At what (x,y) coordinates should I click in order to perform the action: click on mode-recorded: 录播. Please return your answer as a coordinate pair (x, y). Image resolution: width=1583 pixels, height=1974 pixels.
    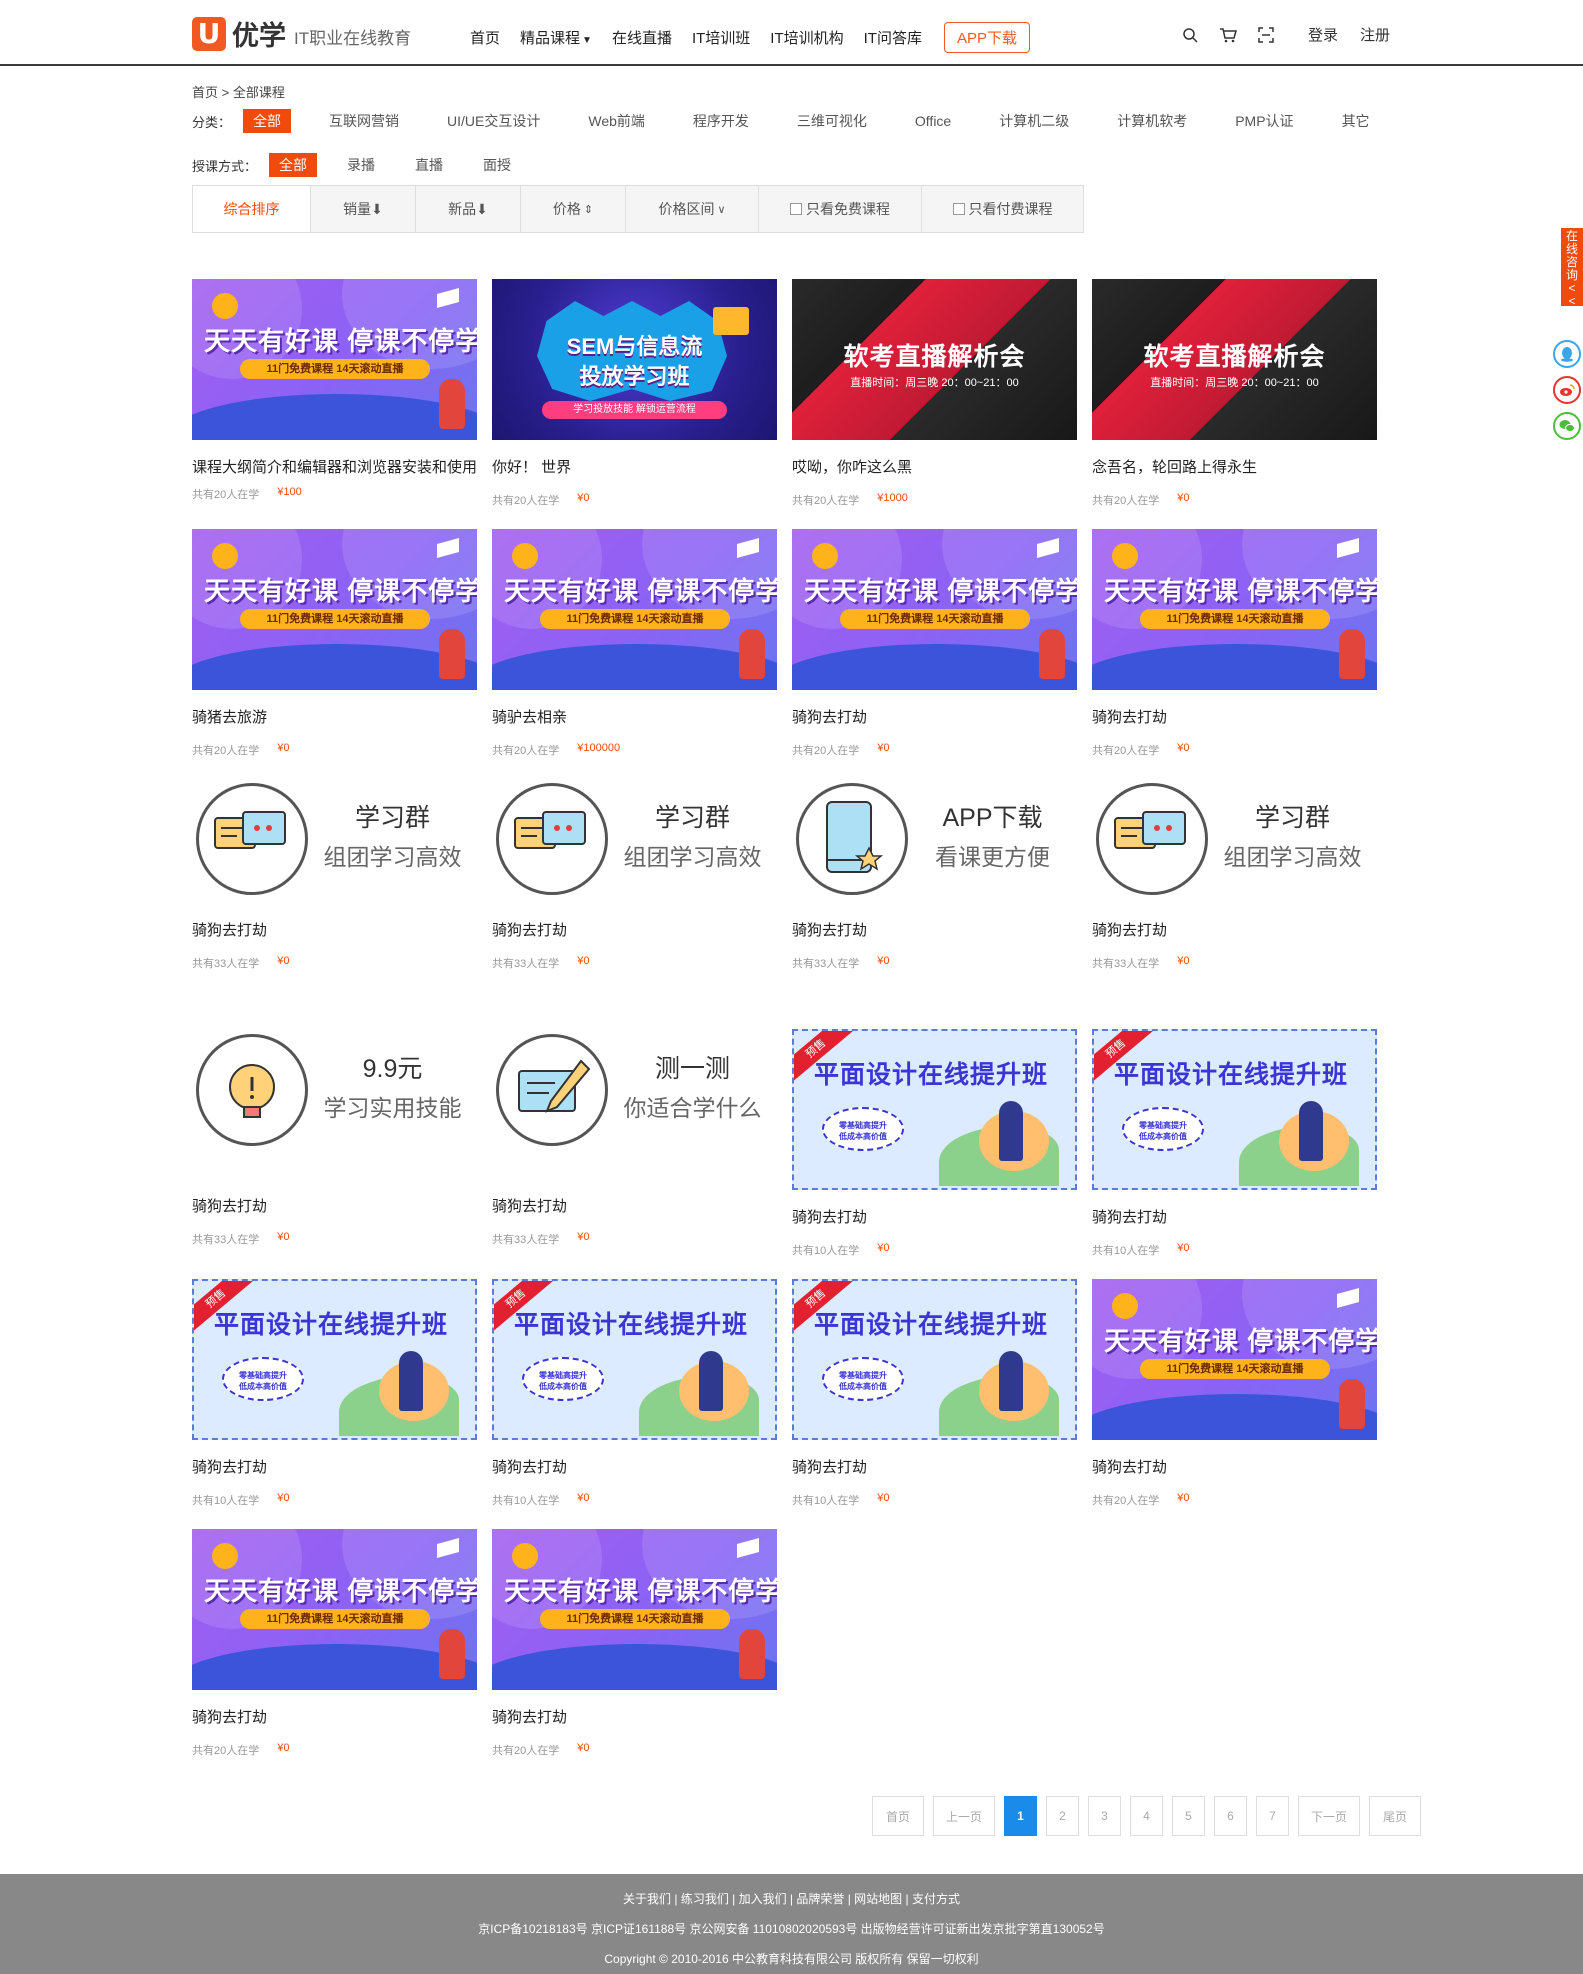
    Looking at the image, I should click on (361, 165).